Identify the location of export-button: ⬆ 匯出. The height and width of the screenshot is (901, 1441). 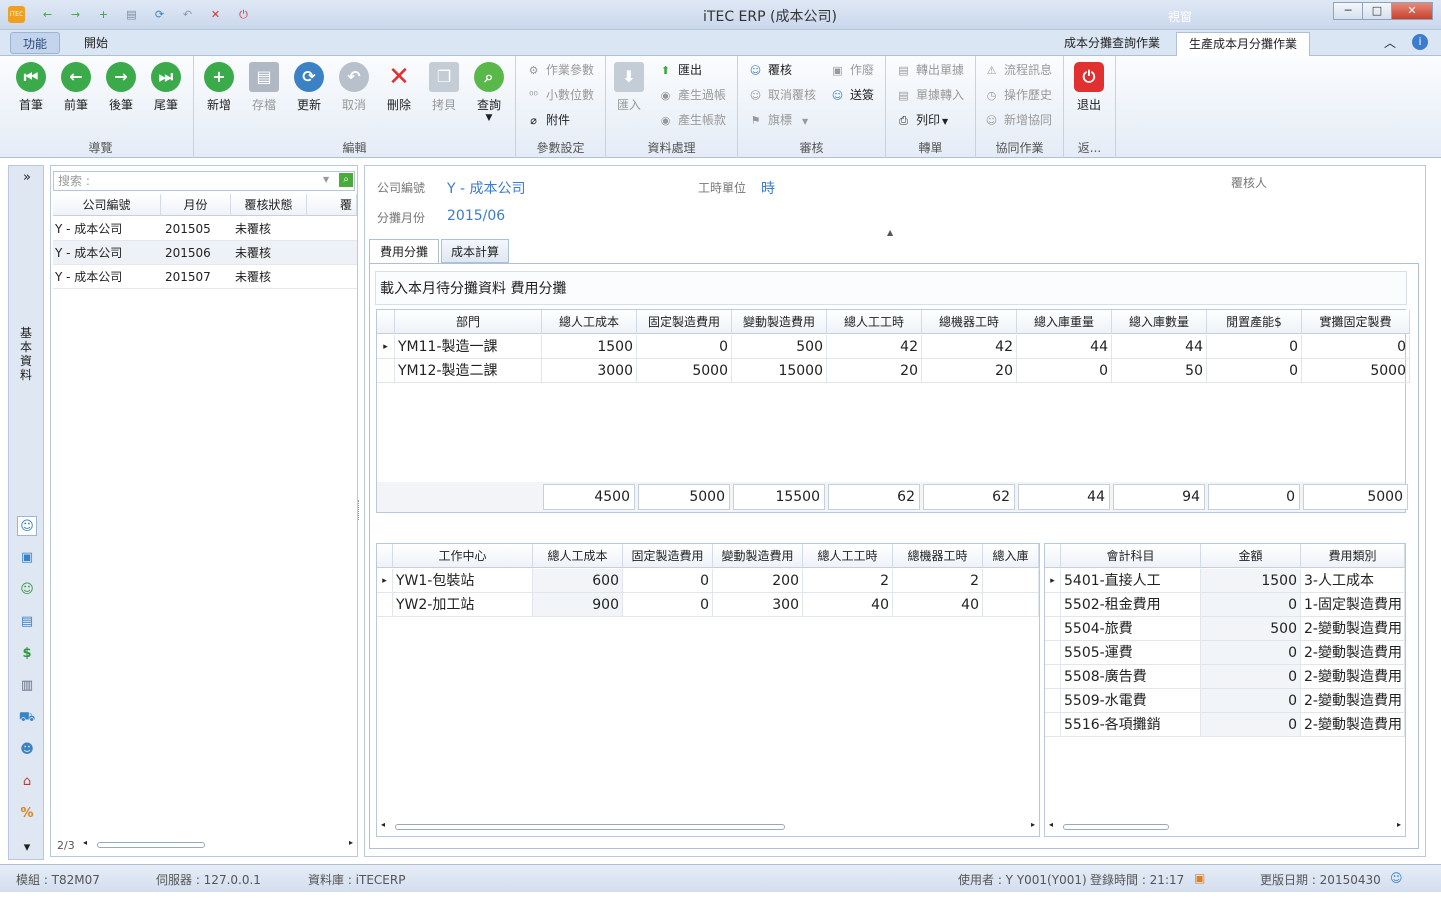
(680, 70).